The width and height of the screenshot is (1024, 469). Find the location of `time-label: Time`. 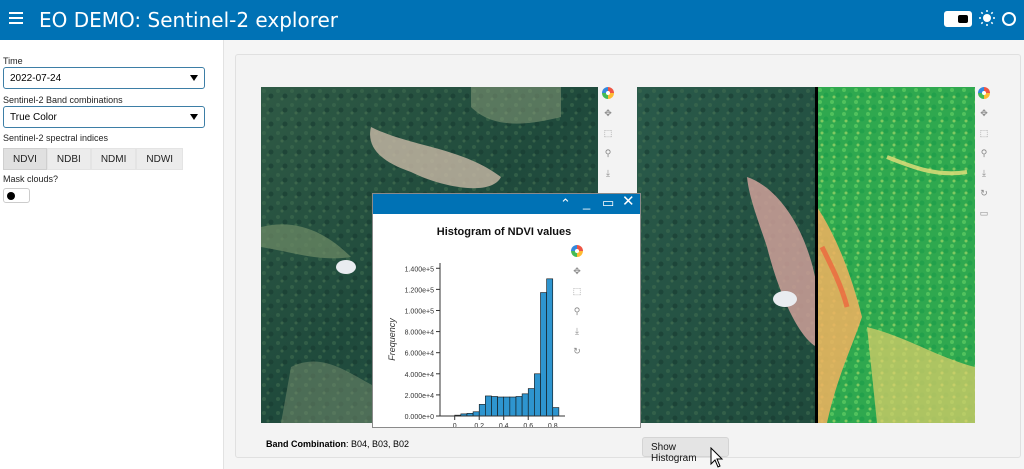

time-label: Time is located at coordinates (13, 61).